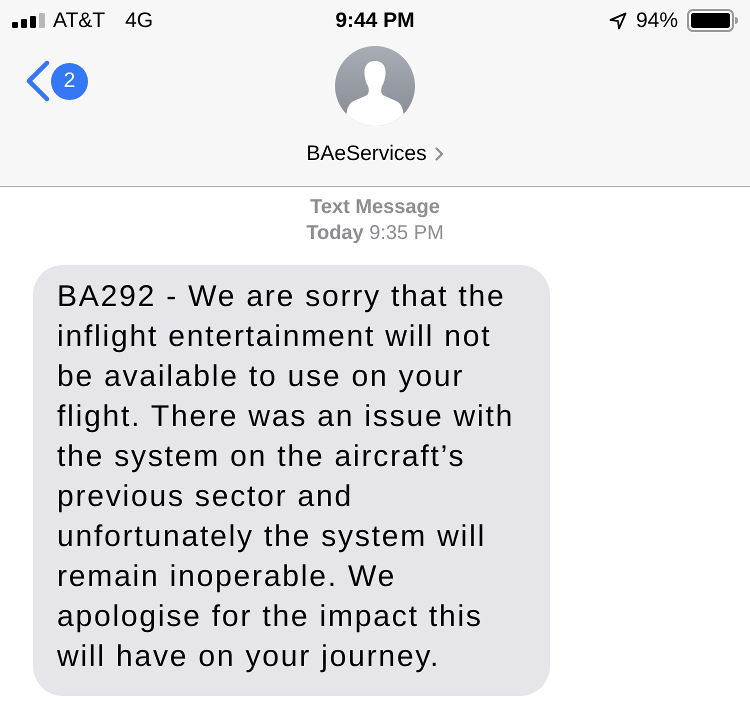 The image size is (750, 701). What do you see at coordinates (439, 153) in the screenshot?
I see `chevron-right-icon` at bounding box center [439, 153].